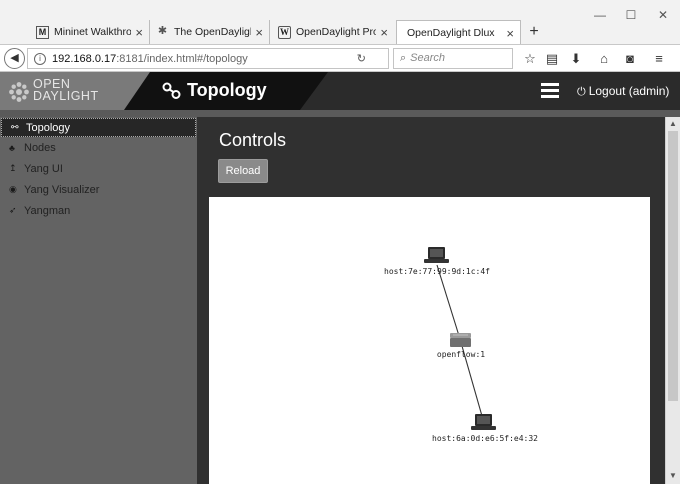 Image resolution: width=680 pixels, height=484 pixels. I want to click on search-input: ⌕ Search, so click(453, 58).